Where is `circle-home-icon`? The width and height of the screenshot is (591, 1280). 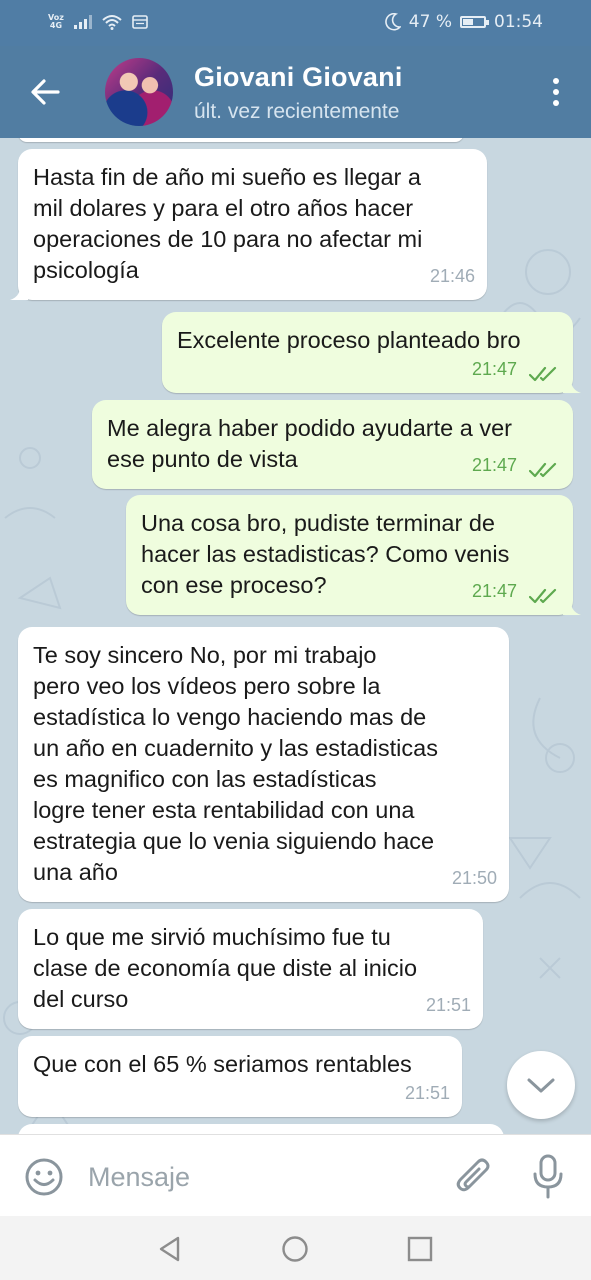 circle-home-icon is located at coordinates (295, 1249).